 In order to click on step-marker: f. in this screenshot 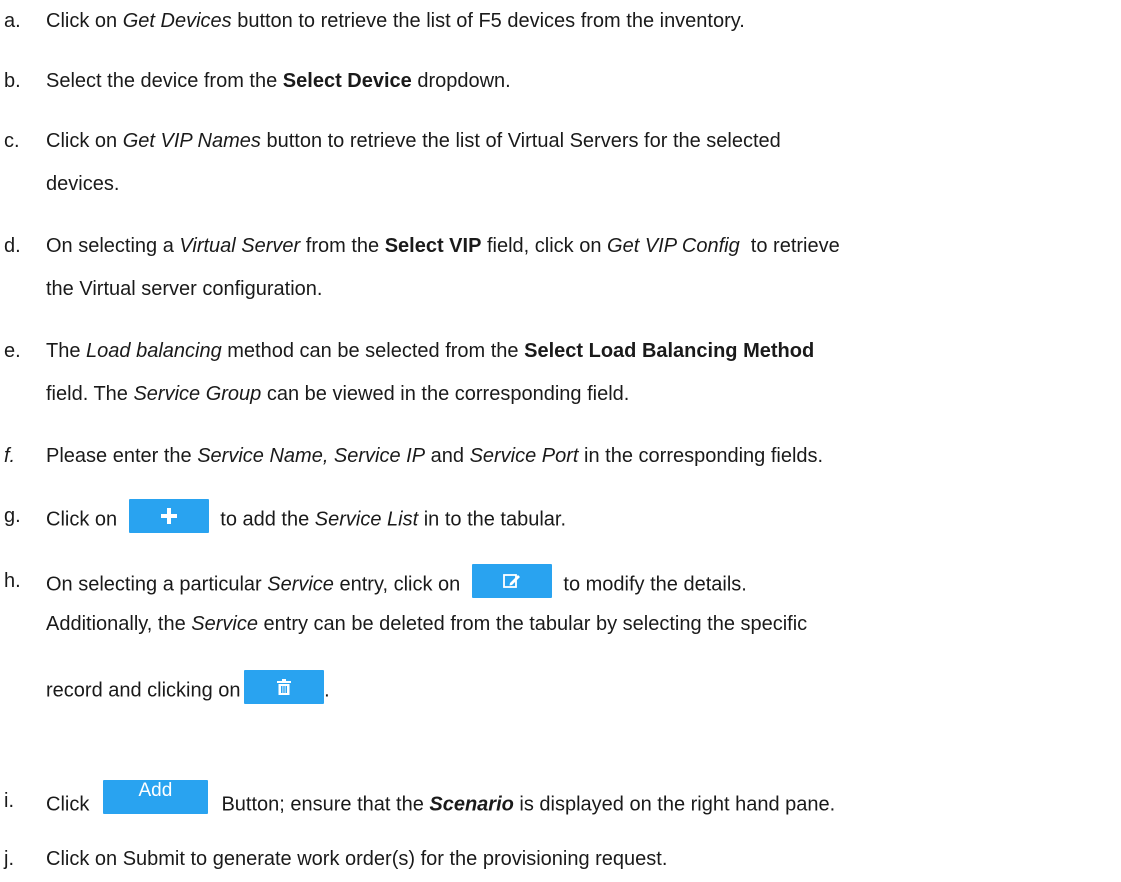, I will do `click(10, 456)`.